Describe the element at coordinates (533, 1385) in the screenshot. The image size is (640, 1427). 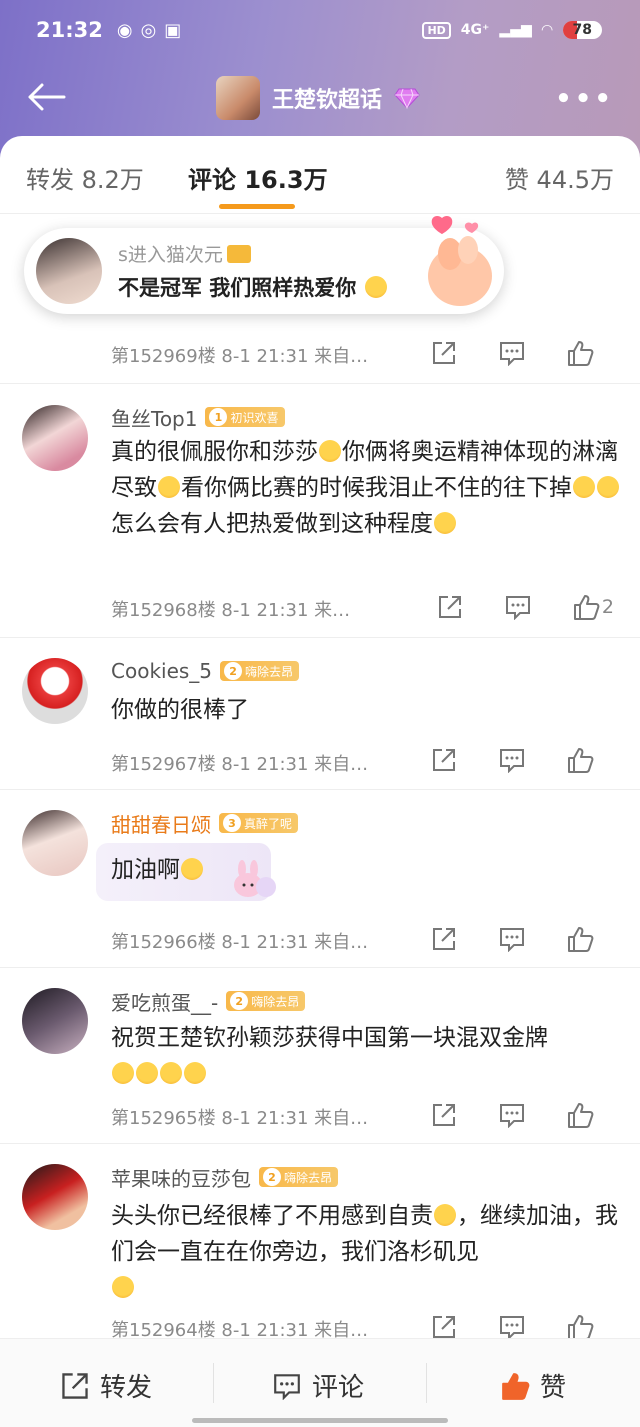
I see `like-post-button: 赞` at that location.